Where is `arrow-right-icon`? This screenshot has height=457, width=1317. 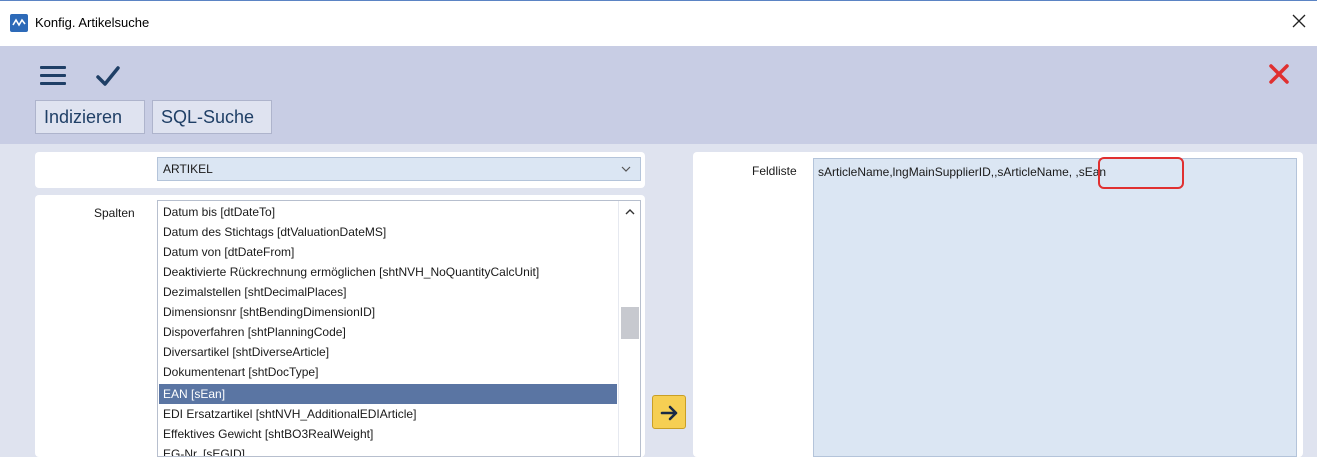 arrow-right-icon is located at coordinates (669, 413).